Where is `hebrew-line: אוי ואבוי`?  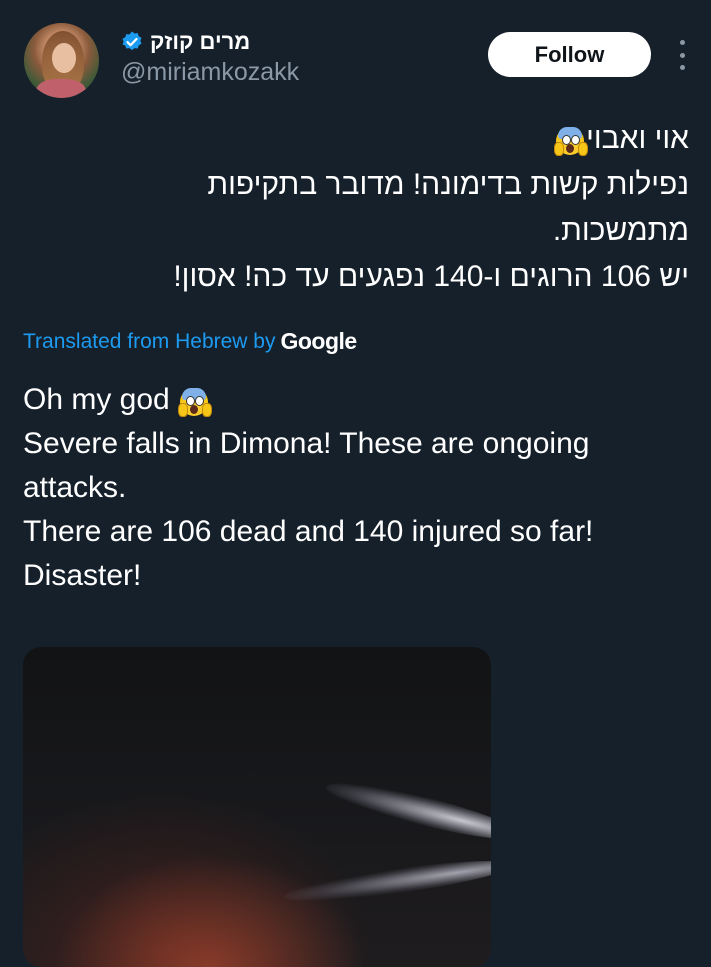 hebrew-line: אוי ואבוי is located at coordinates (359, 139).